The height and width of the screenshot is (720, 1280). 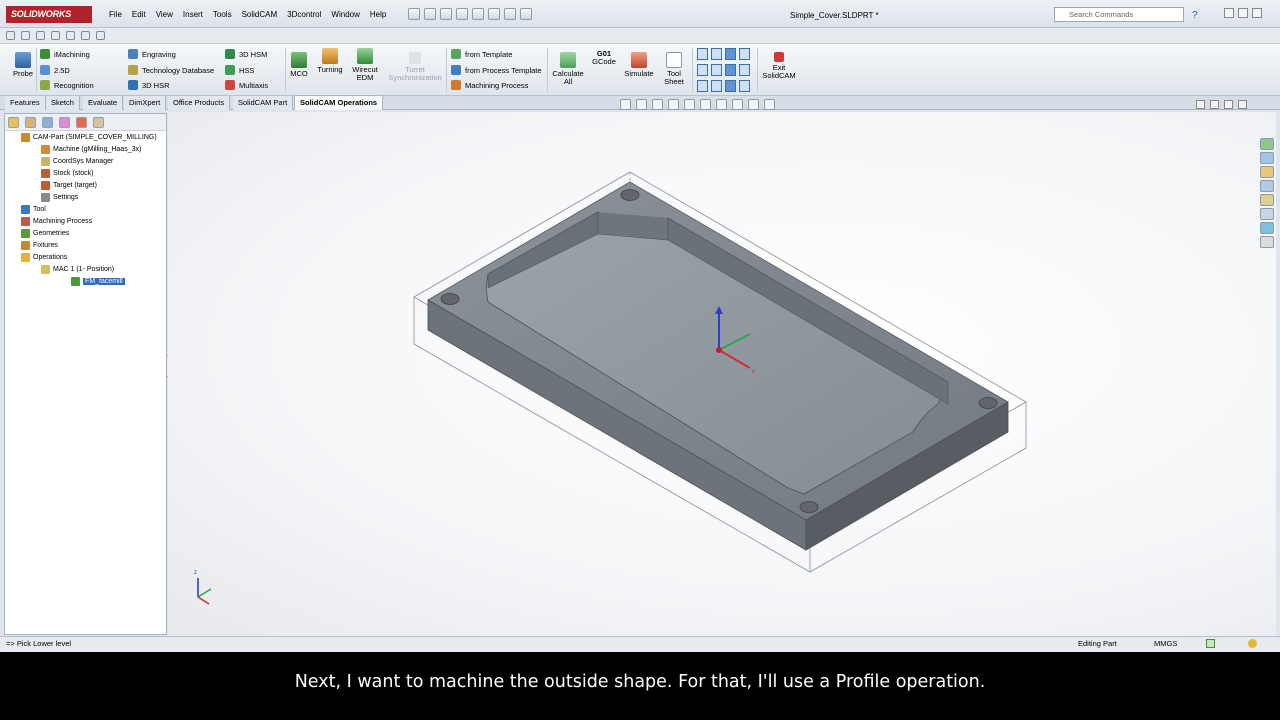 What do you see at coordinates (23, 65) in the screenshot?
I see `probe-button: Probe` at bounding box center [23, 65].